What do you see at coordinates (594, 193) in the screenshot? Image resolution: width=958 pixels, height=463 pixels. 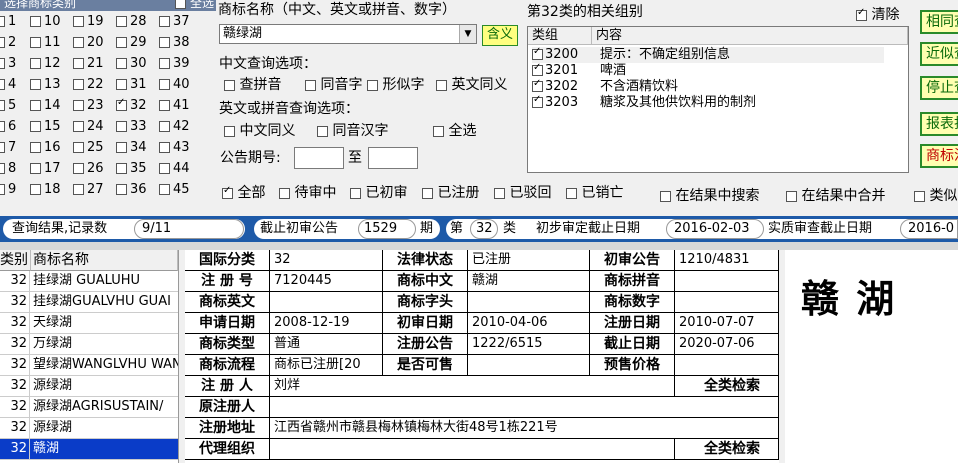 I see `status-filter-5: 已销亡` at bounding box center [594, 193].